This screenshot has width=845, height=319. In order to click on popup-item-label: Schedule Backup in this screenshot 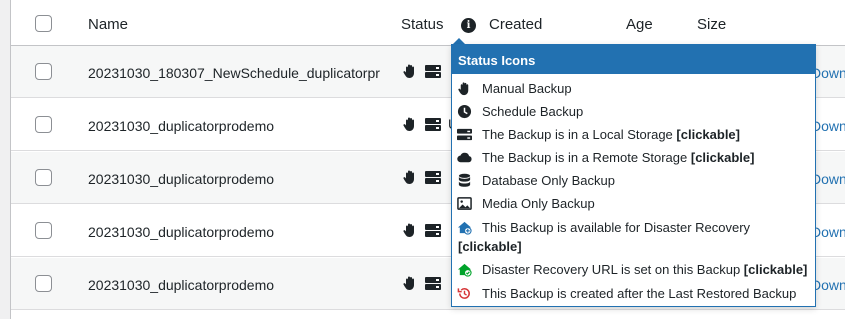, I will do `click(533, 111)`.